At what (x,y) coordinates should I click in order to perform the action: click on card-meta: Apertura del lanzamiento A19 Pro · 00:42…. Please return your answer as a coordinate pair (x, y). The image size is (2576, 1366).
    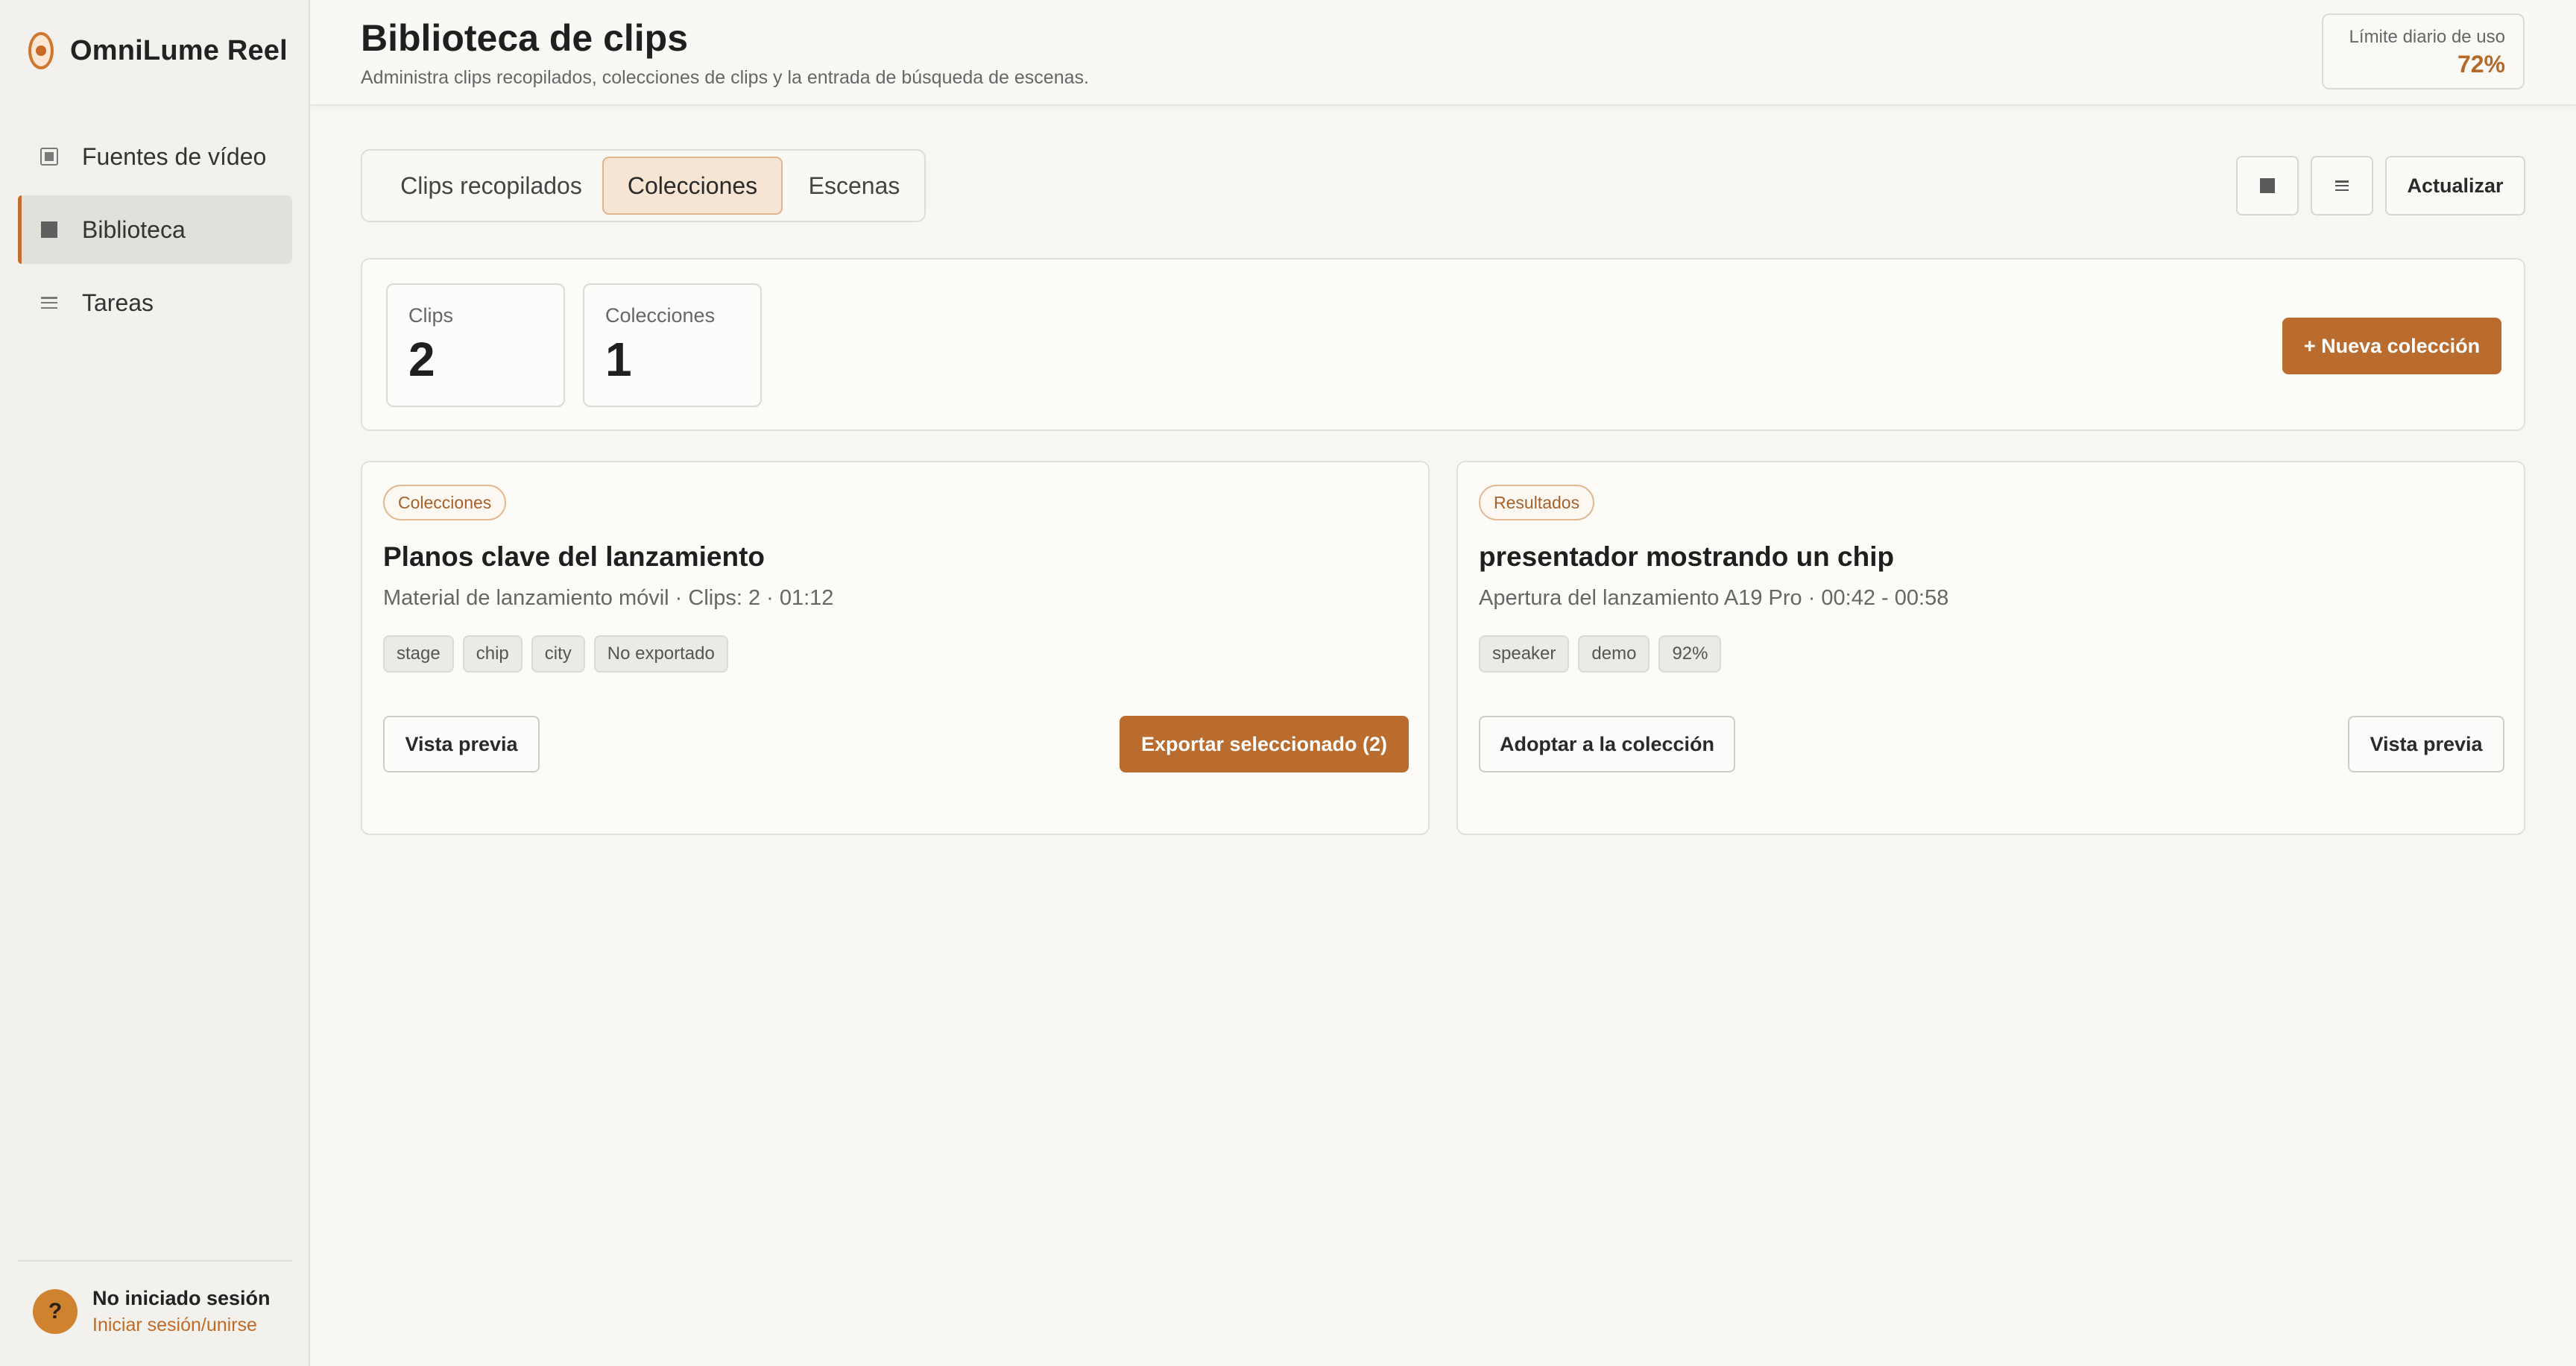
    Looking at the image, I should click on (1714, 598).